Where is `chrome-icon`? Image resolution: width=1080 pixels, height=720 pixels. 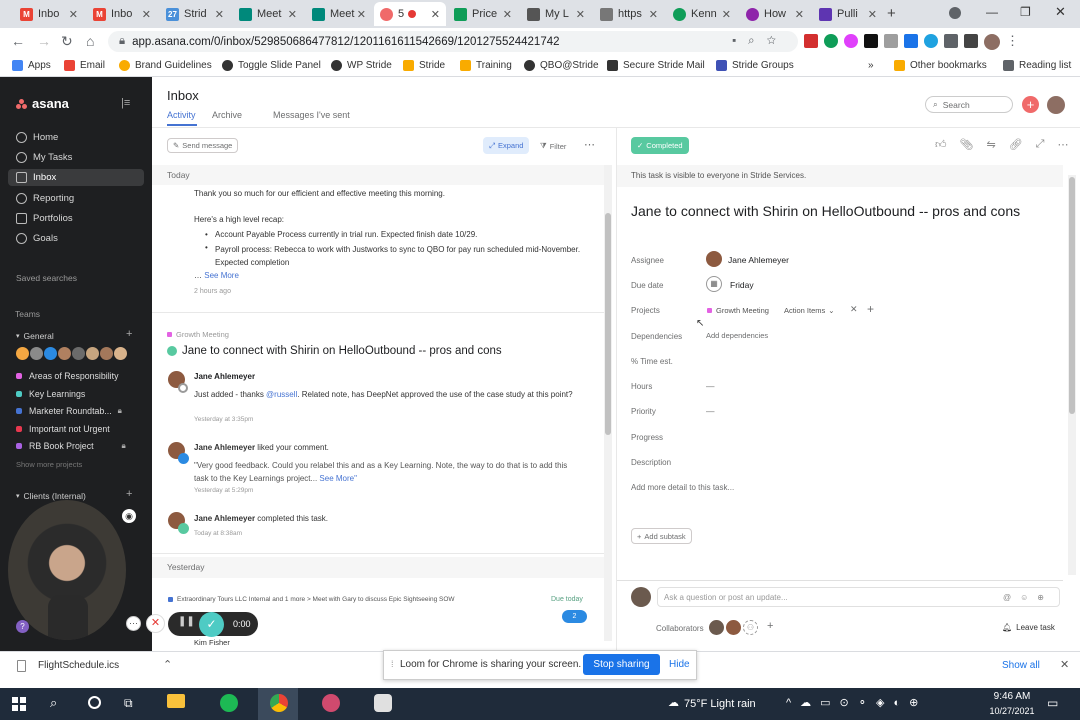
chrome-icon is located at coordinates (279, 703).